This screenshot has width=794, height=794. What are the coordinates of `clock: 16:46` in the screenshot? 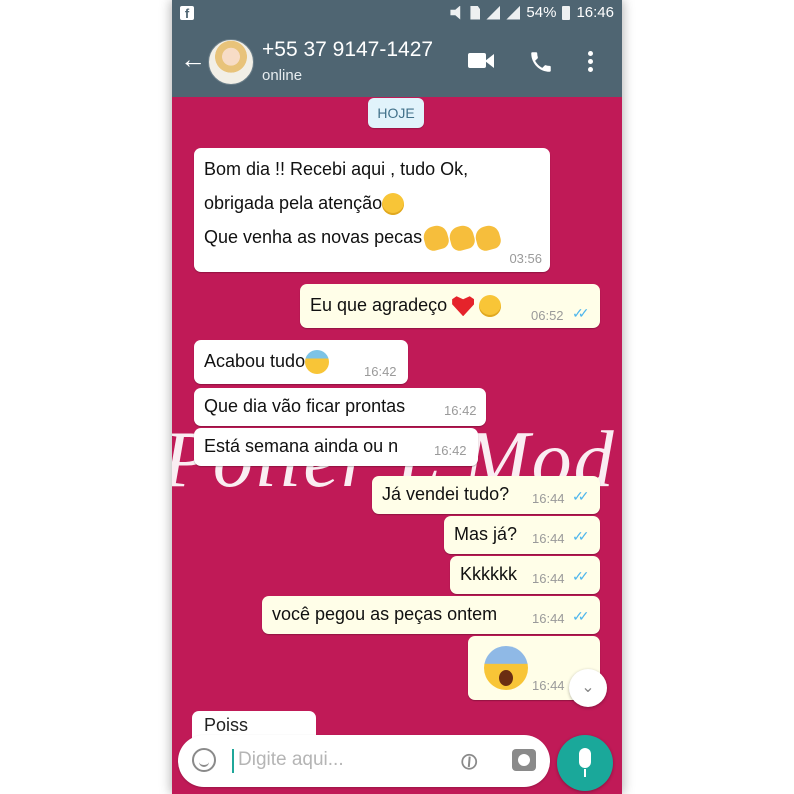 It's located at (595, 12).